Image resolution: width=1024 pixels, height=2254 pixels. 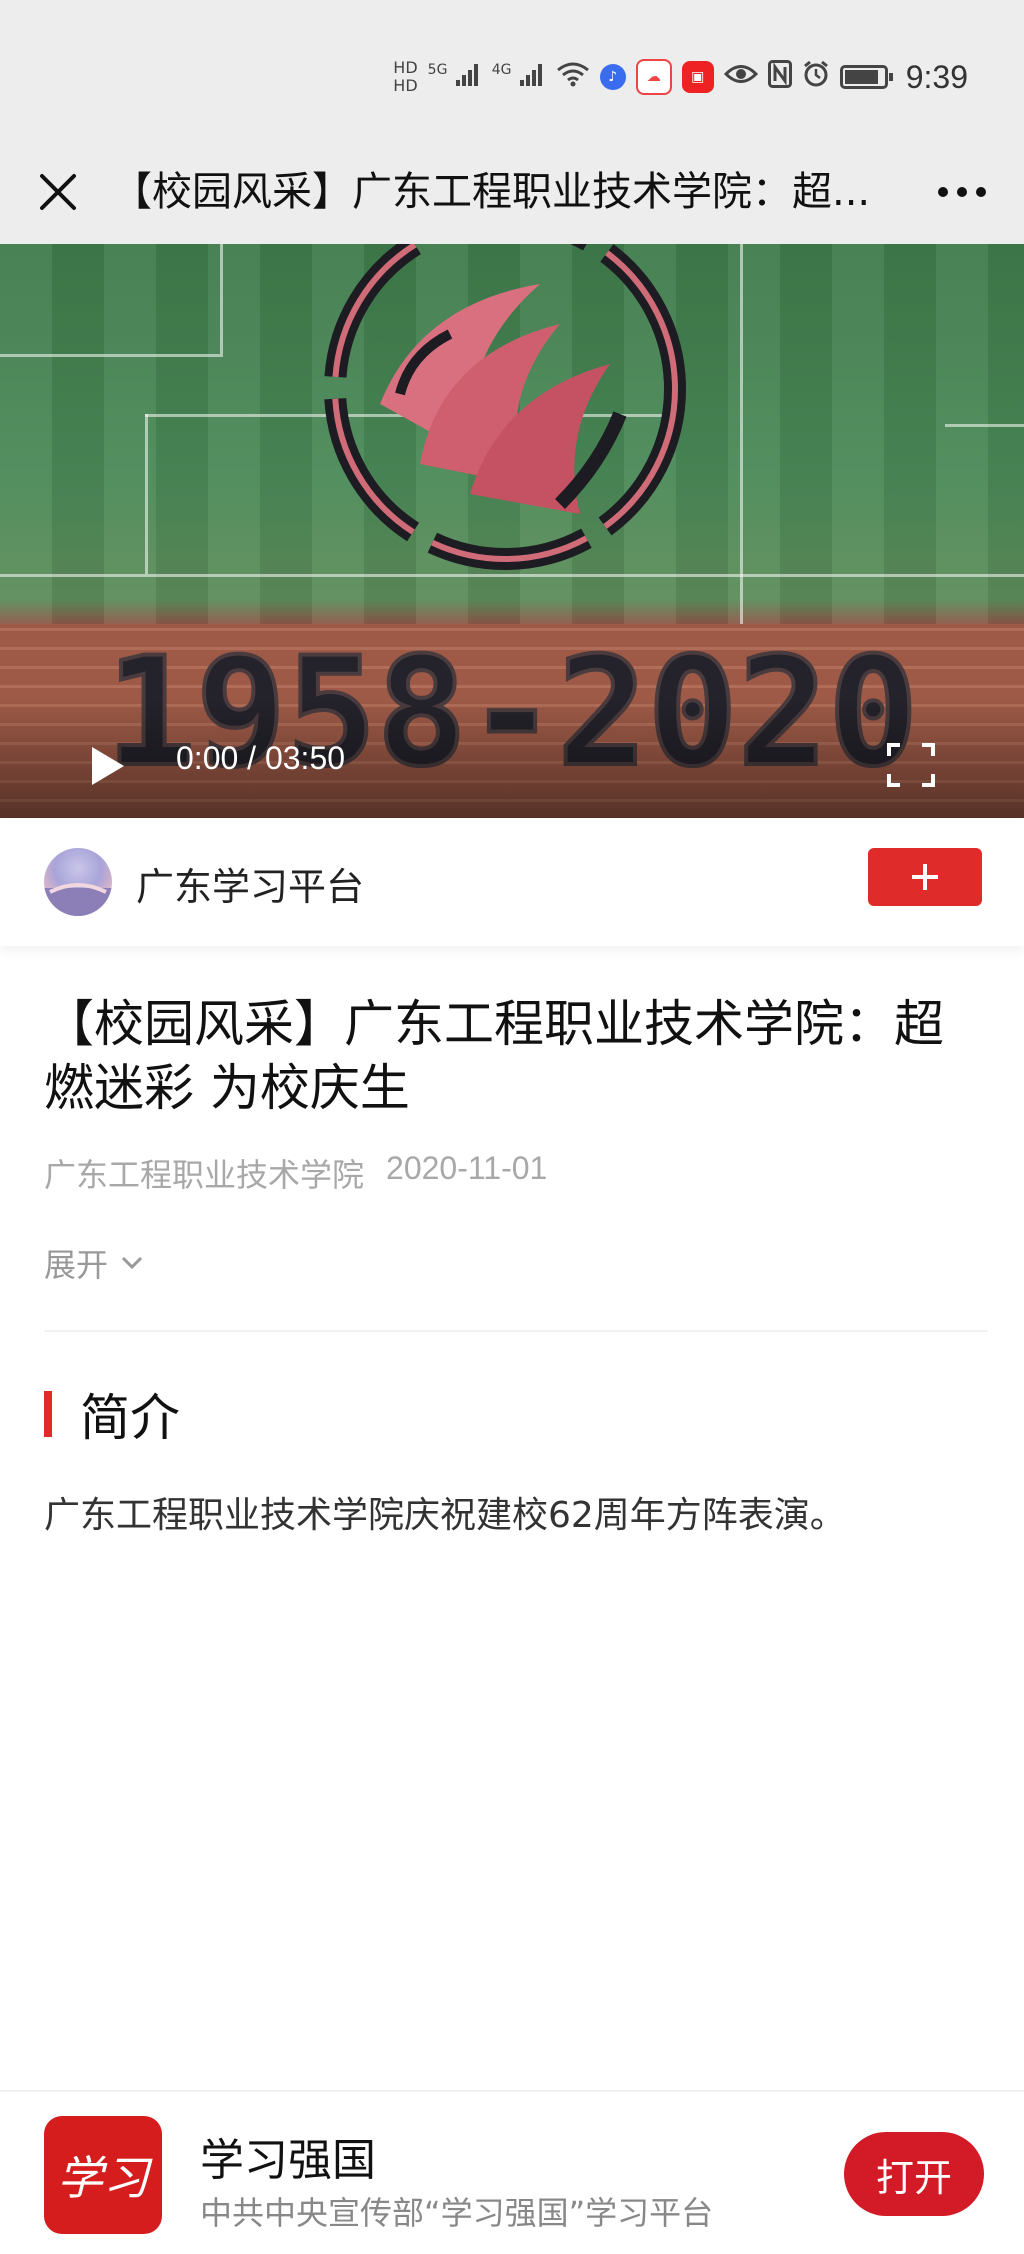 I want to click on news-app-icon: ▣, so click(x=697, y=77).